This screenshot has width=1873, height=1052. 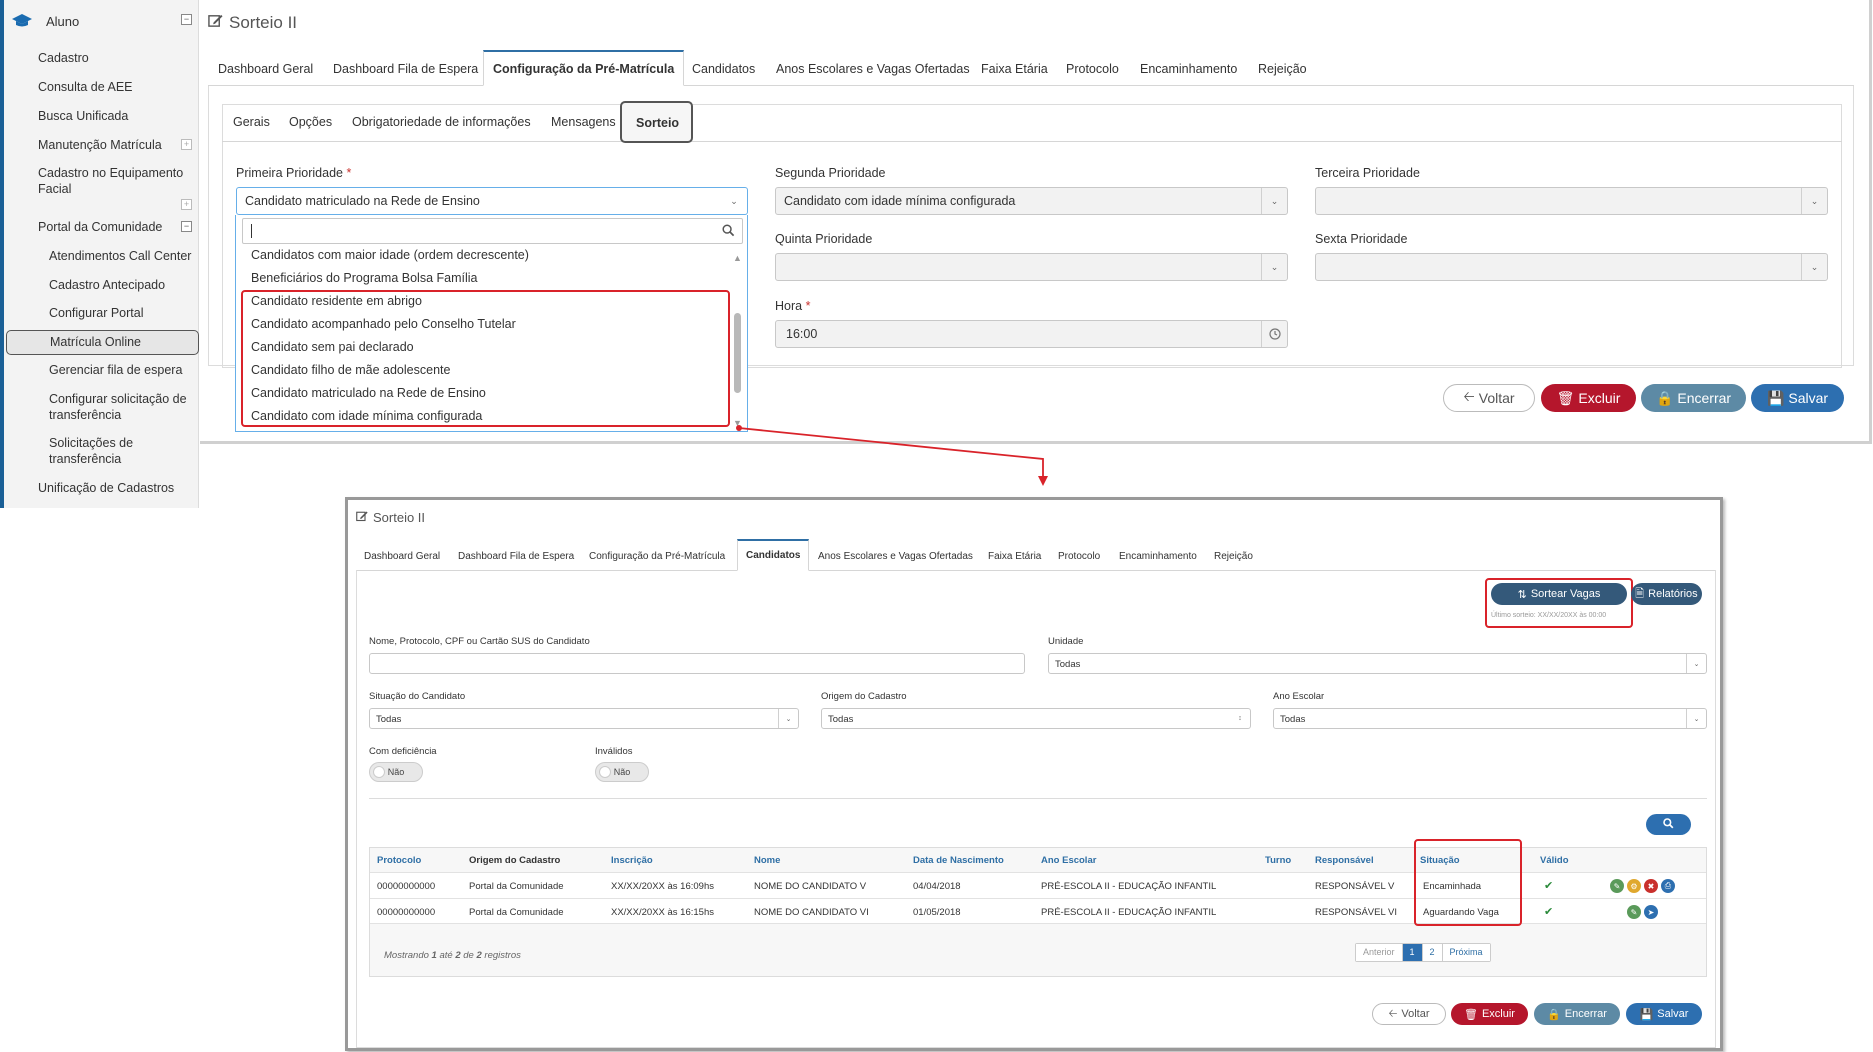 What do you see at coordinates (96, 313) in the screenshot?
I see `sidebar-item-configurar-portal: Configurar Portal` at bounding box center [96, 313].